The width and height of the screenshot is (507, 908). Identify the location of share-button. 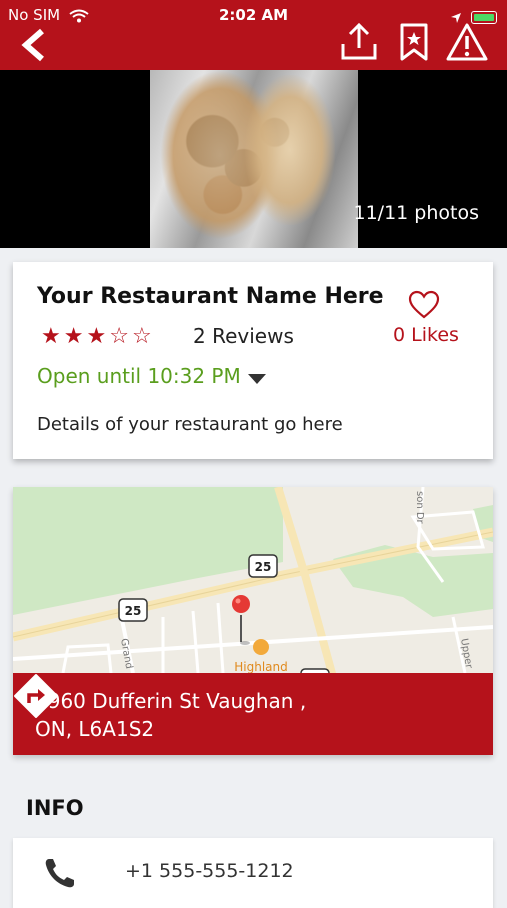
(359, 42).